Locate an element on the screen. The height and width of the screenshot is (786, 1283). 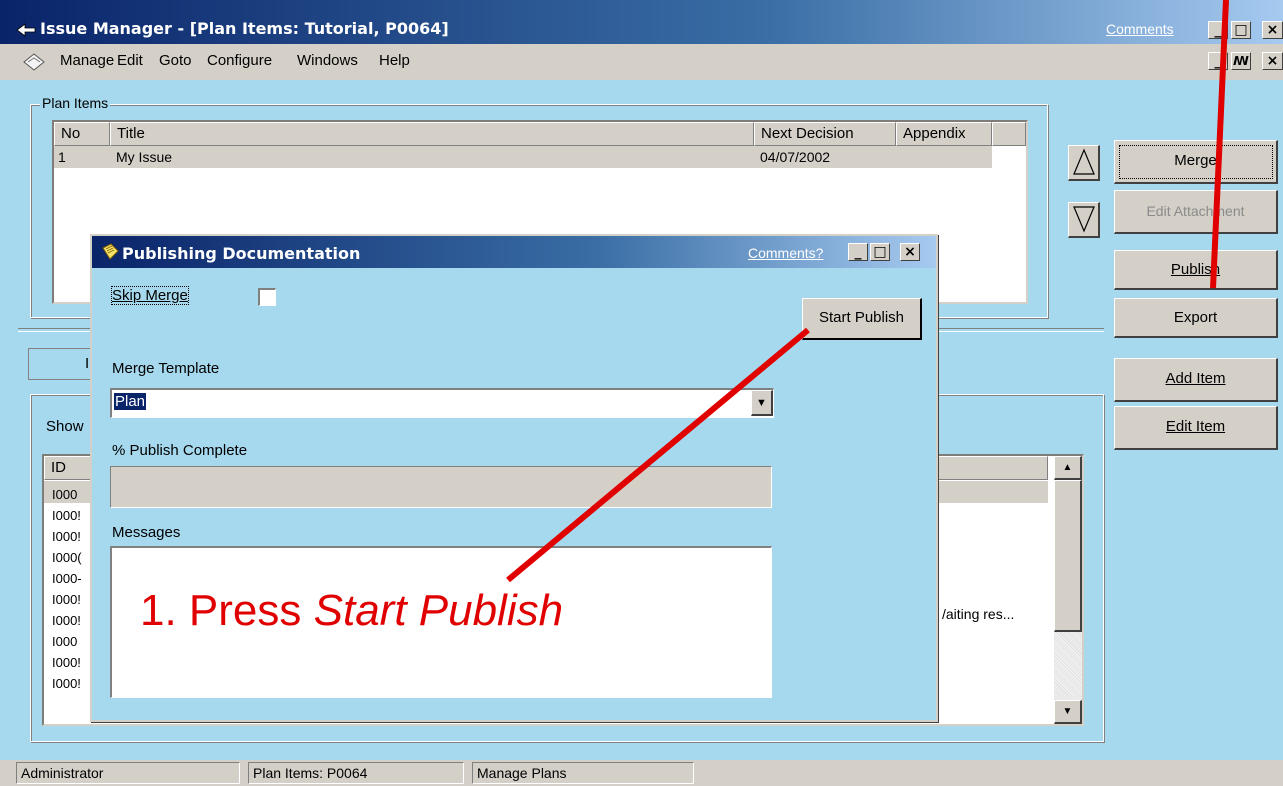
dialog-comments-link: Comments? is located at coordinates (785, 253).